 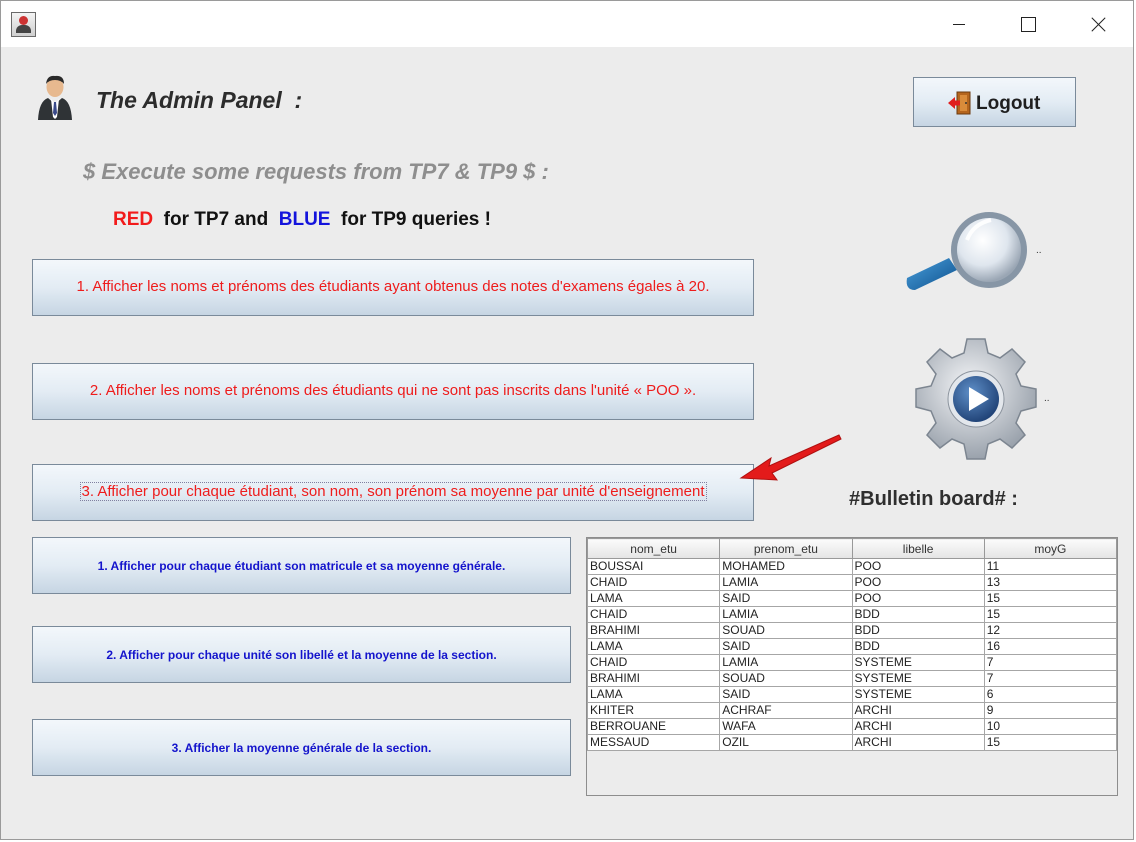 What do you see at coordinates (216, 219) in the screenshot?
I see `legend-tp7-text: for TP7 and` at bounding box center [216, 219].